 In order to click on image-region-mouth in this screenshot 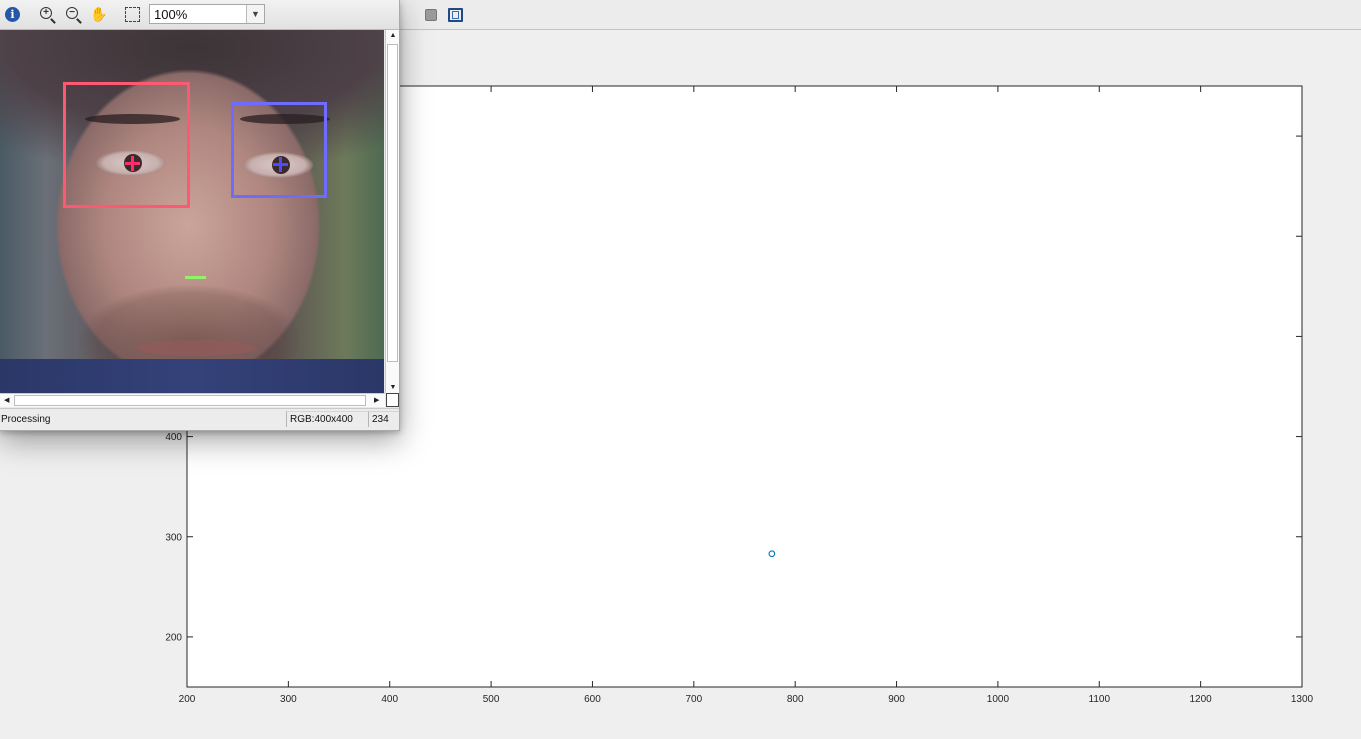, I will do `click(196, 348)`.